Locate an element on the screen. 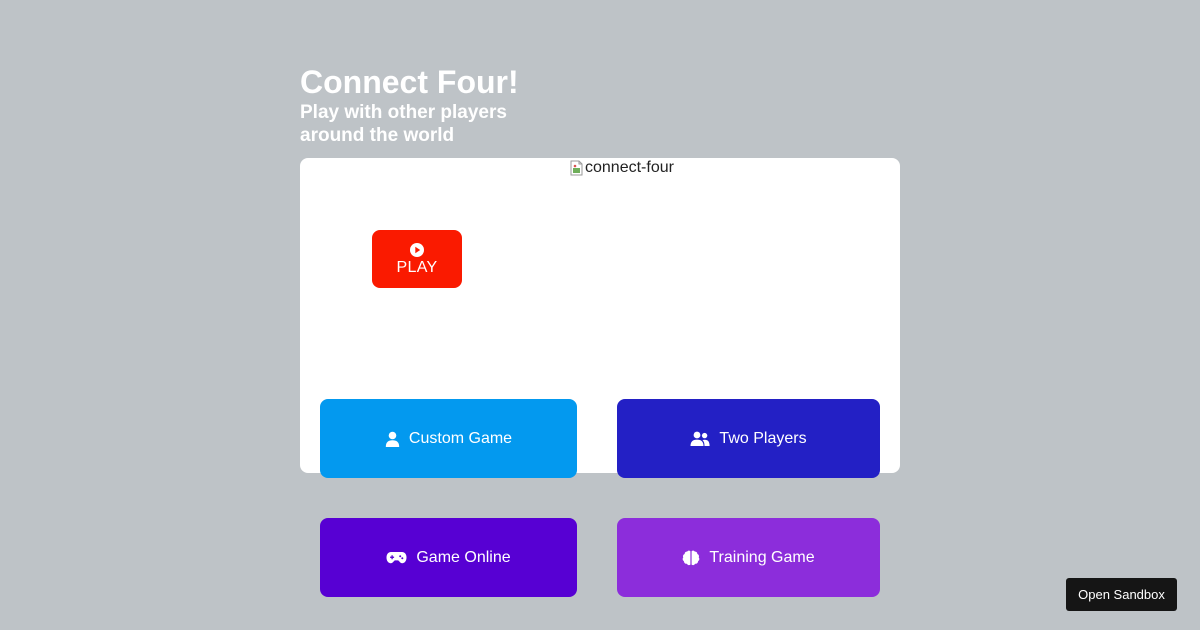  brain-icon is located at coordinates (691, 557).